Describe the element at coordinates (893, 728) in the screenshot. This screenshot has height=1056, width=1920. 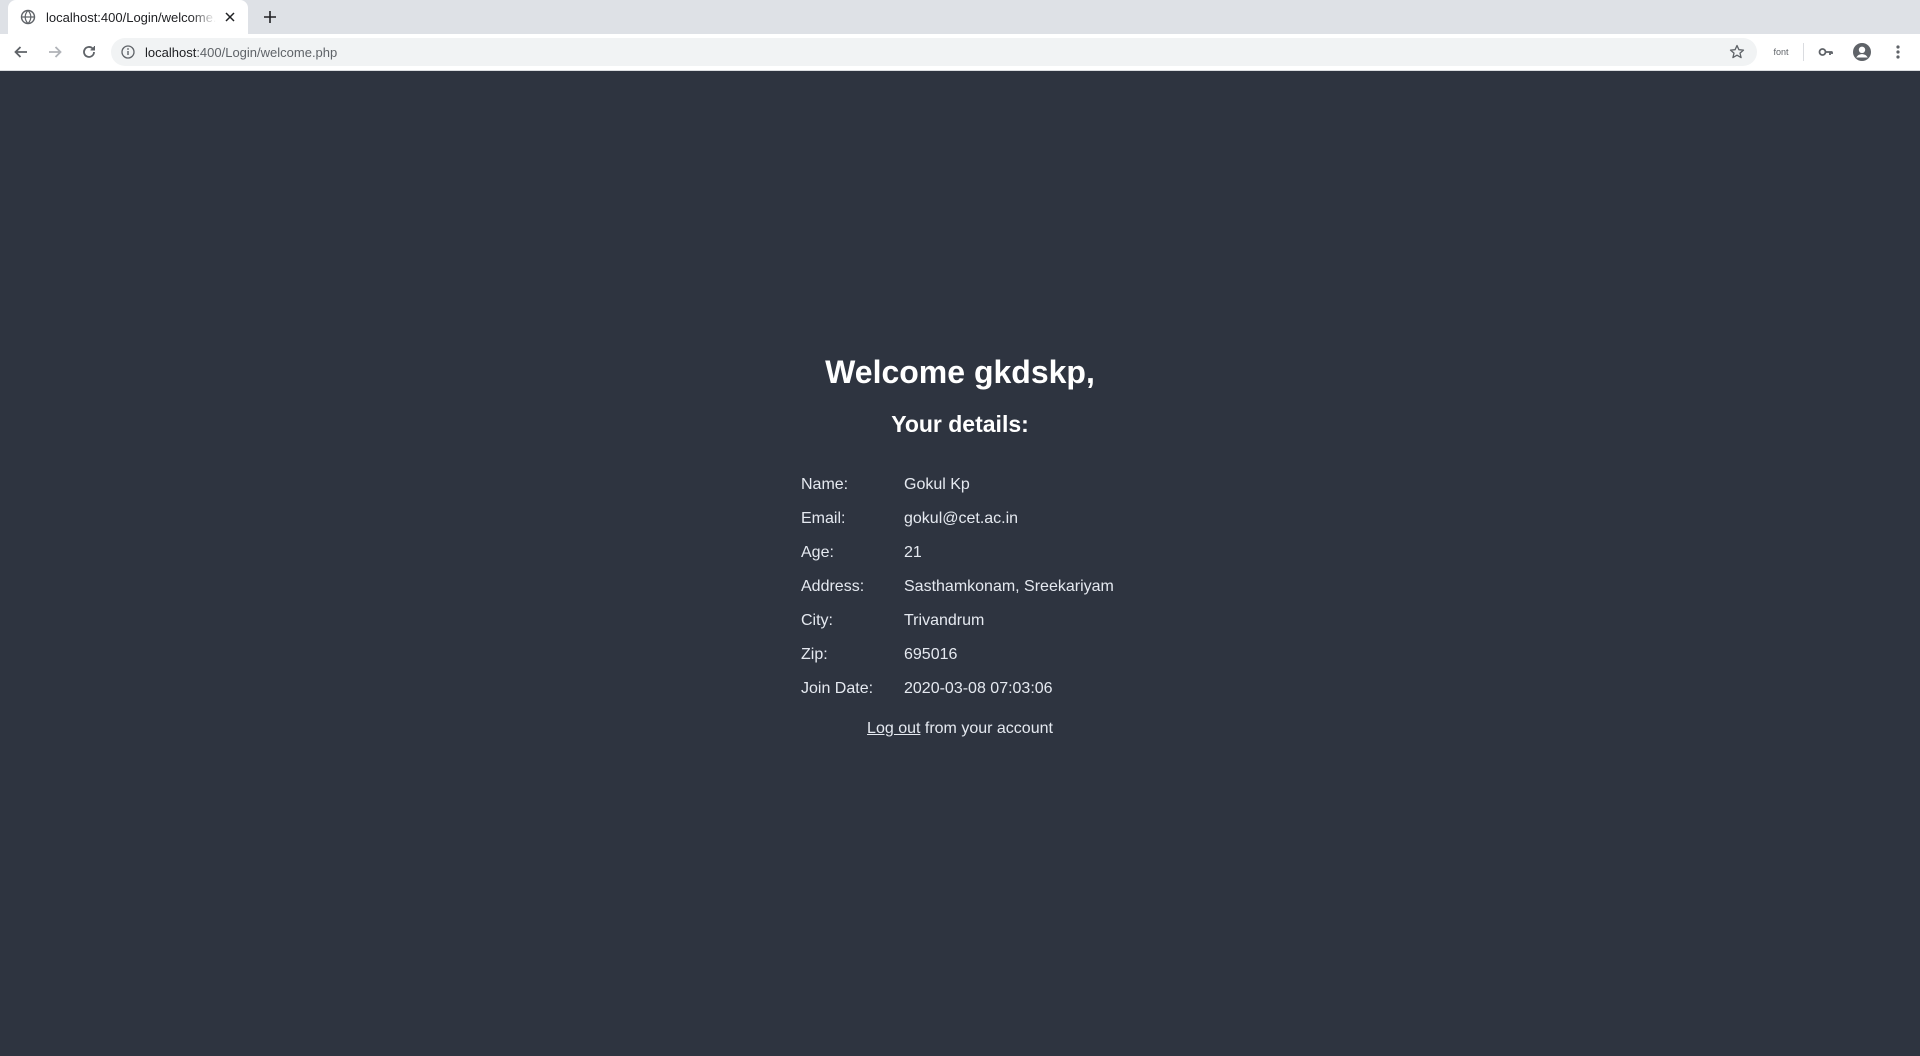
I see `logout-link: Log out` at that location.